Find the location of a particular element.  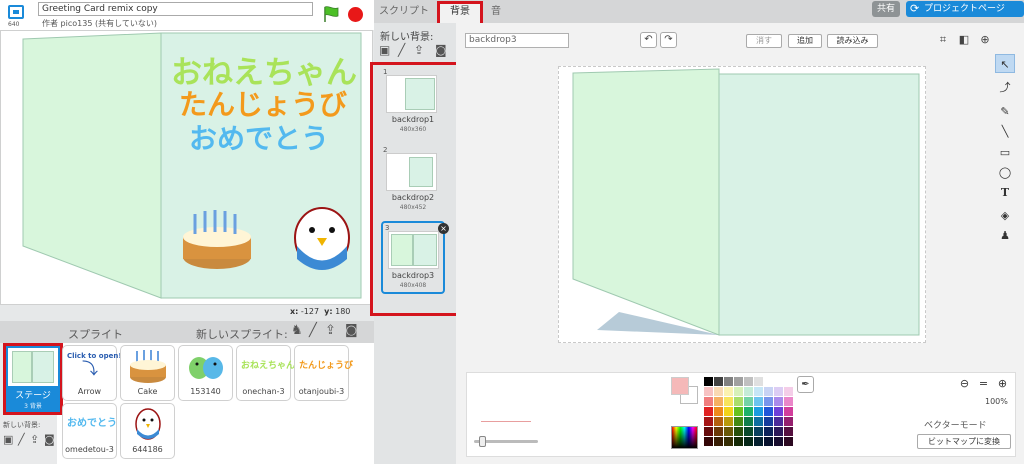

sprite-tile-153140: 153140 is located at coordinates (205, 373).